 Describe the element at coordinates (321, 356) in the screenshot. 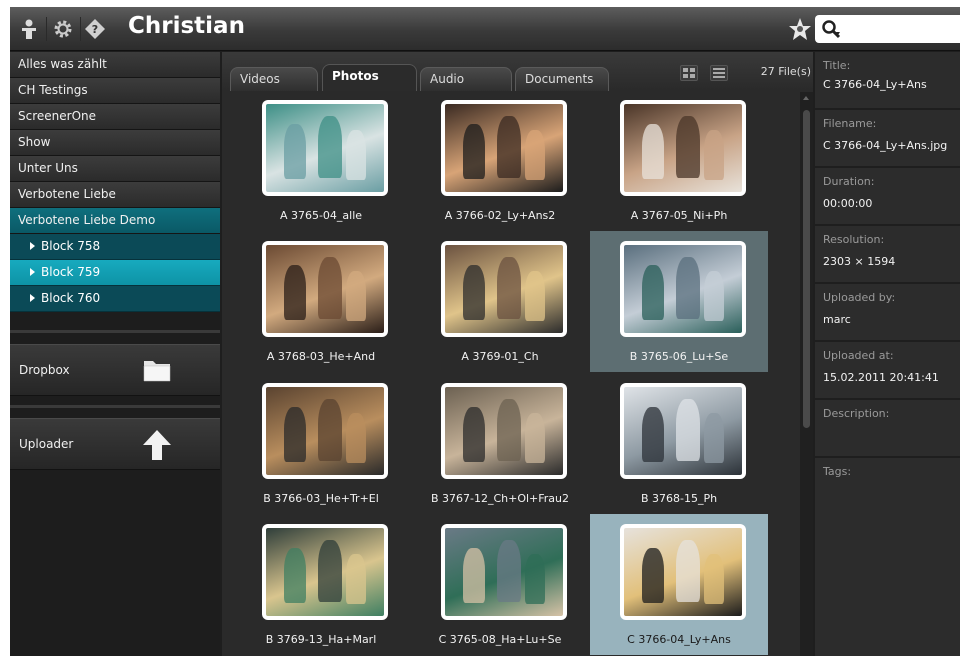

I see `photo-caption: A 3768-03_He+And` at that location.